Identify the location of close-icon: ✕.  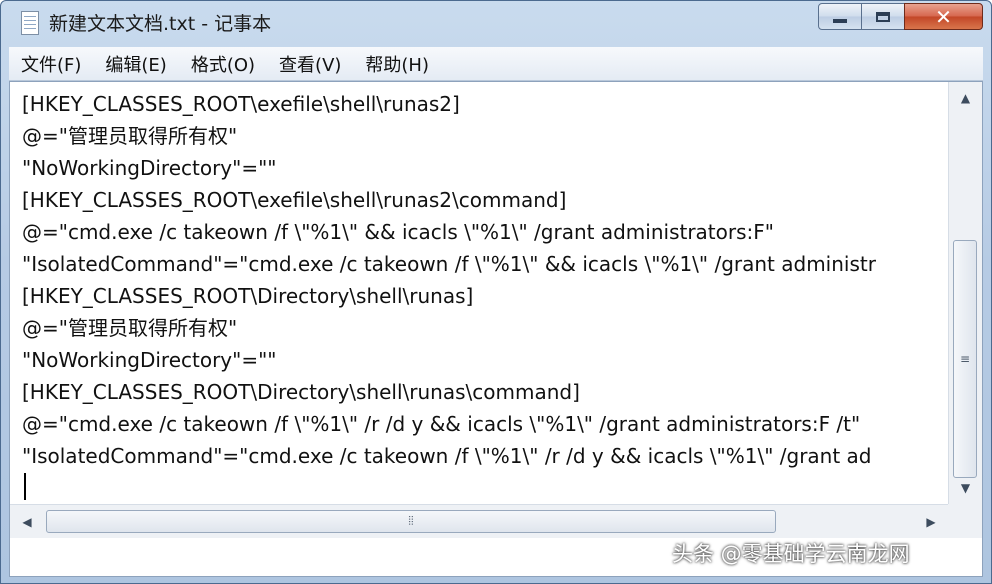
(943, 16).